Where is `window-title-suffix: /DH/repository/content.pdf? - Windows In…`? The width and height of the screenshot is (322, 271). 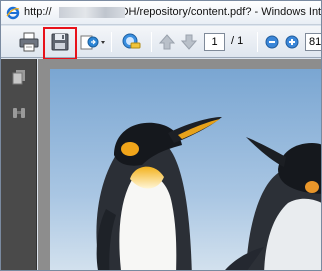 window-title-suffix: /DH/repository/content.pdf? - Windows In… is located at coordinates (219, 12).